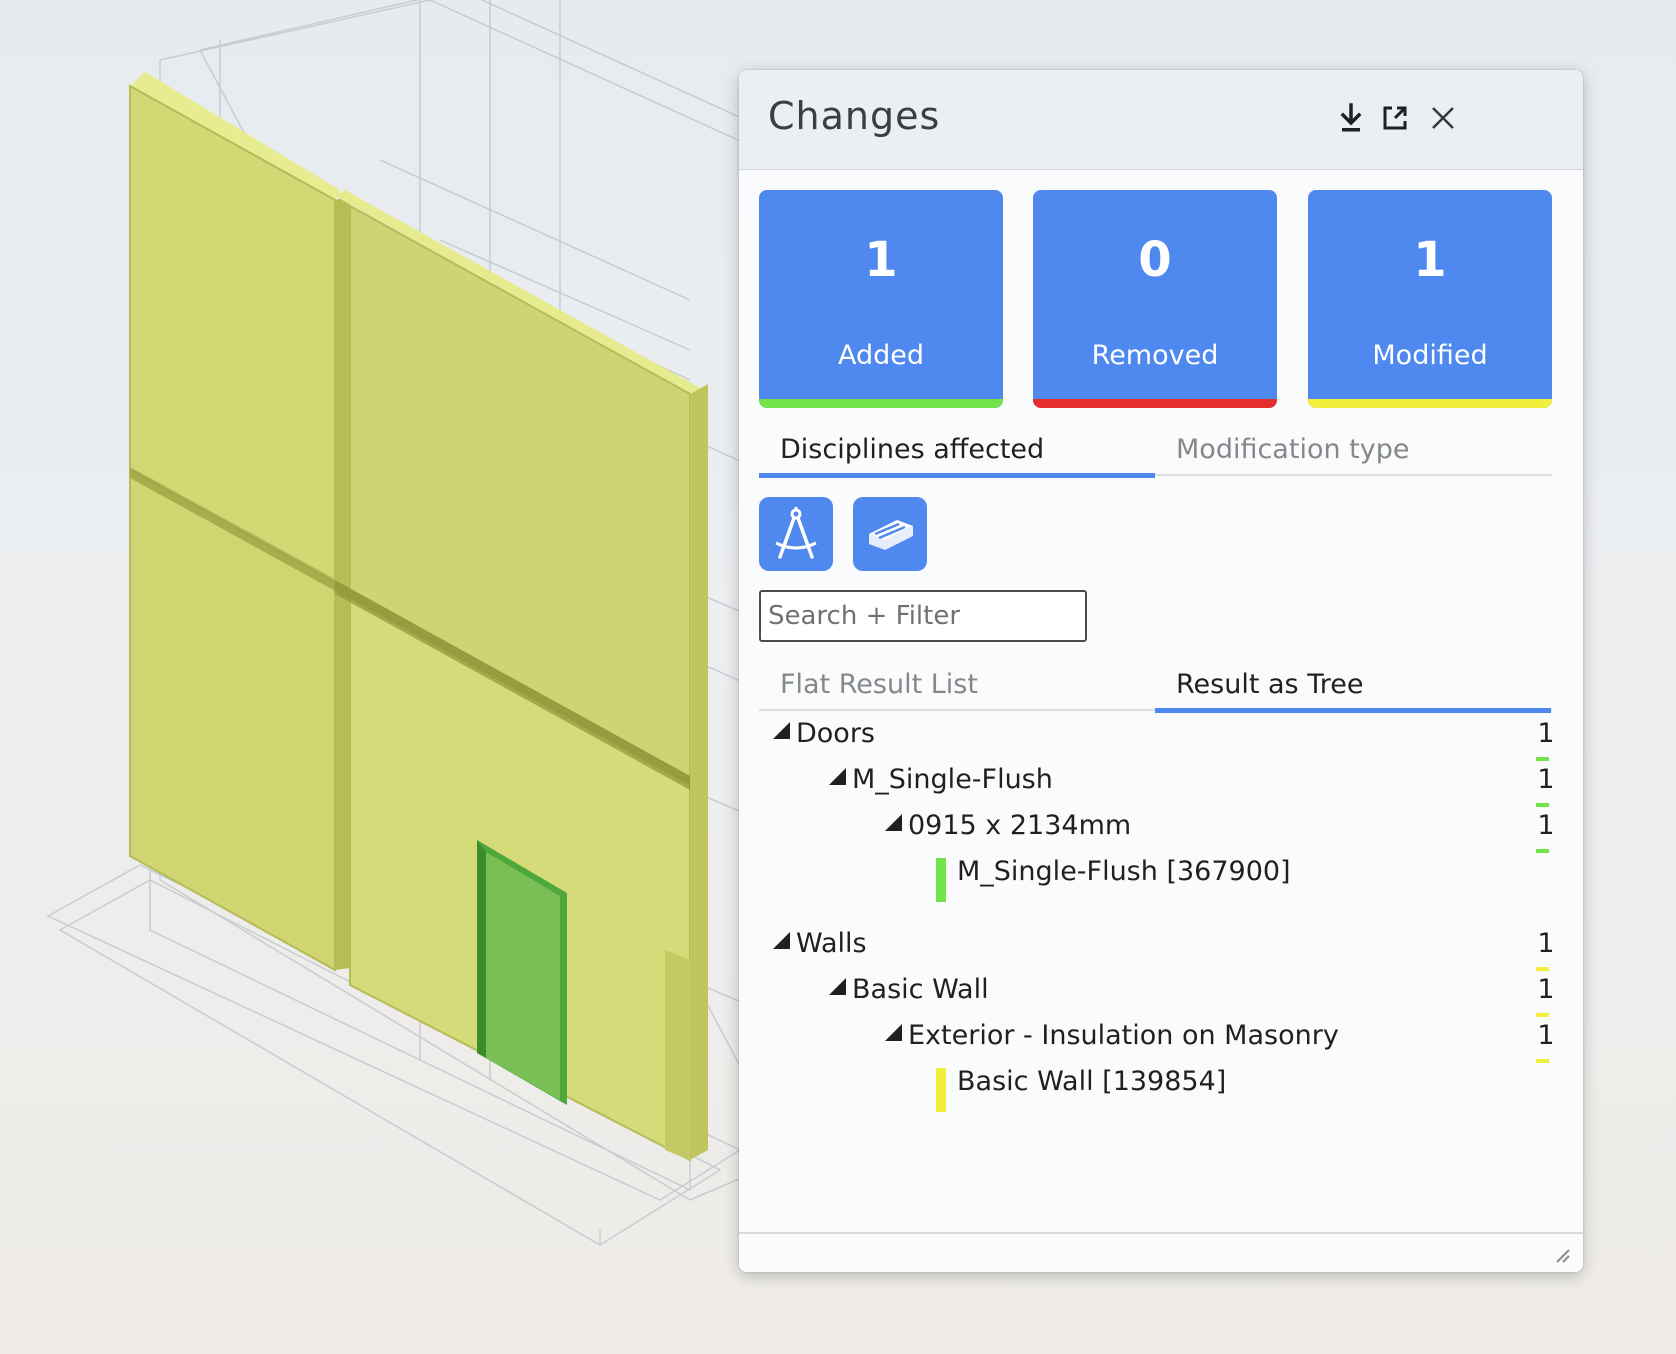  Describe the element at coordinates (1561, 1254) in the screenshot. I see `resize-grip-icon` at that location.